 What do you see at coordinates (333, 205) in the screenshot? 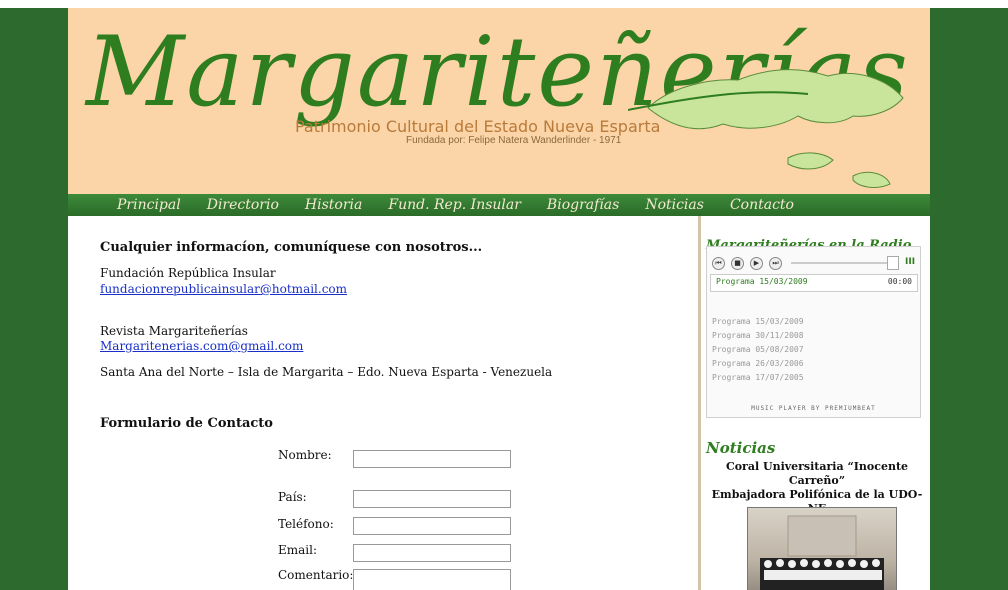
I see `nav-historia: Historia` at bounding box center [333, 205].